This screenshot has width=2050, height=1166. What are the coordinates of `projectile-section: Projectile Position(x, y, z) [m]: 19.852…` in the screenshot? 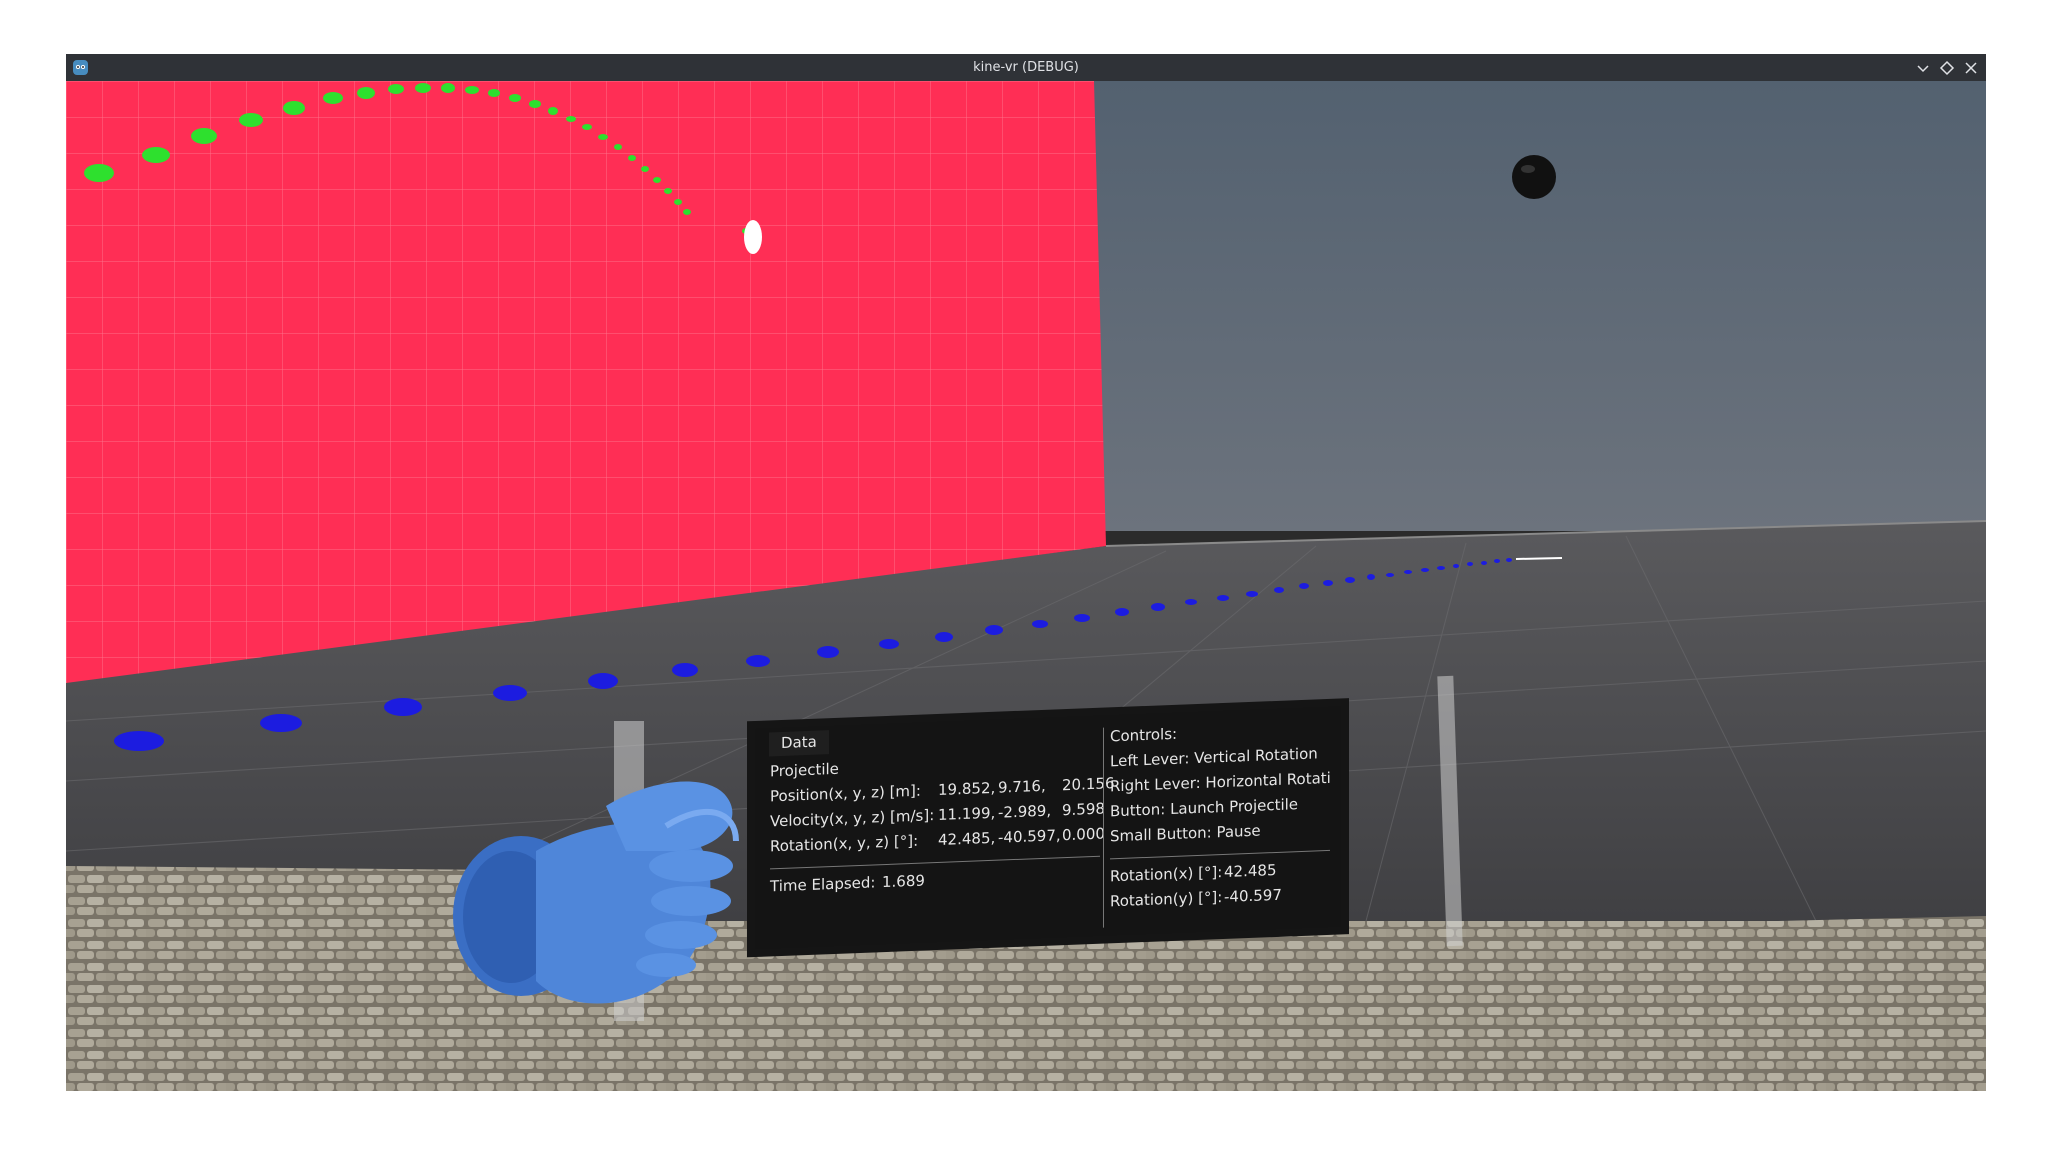 It's located at (942, 826).